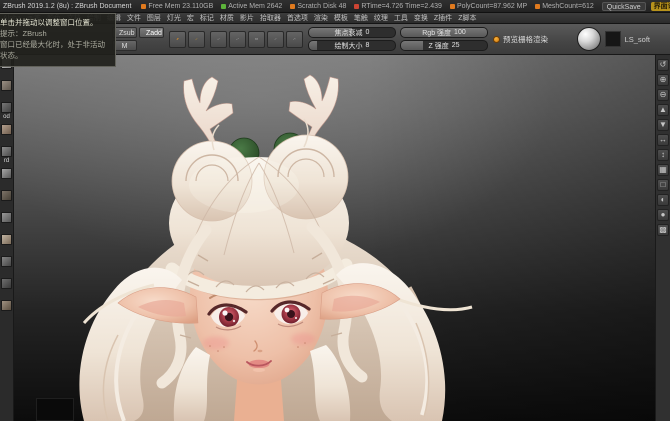 The width and height of the screenshot is (670, 421). I want to click on zoom-out-icon: ⊖, so click(663, 95).